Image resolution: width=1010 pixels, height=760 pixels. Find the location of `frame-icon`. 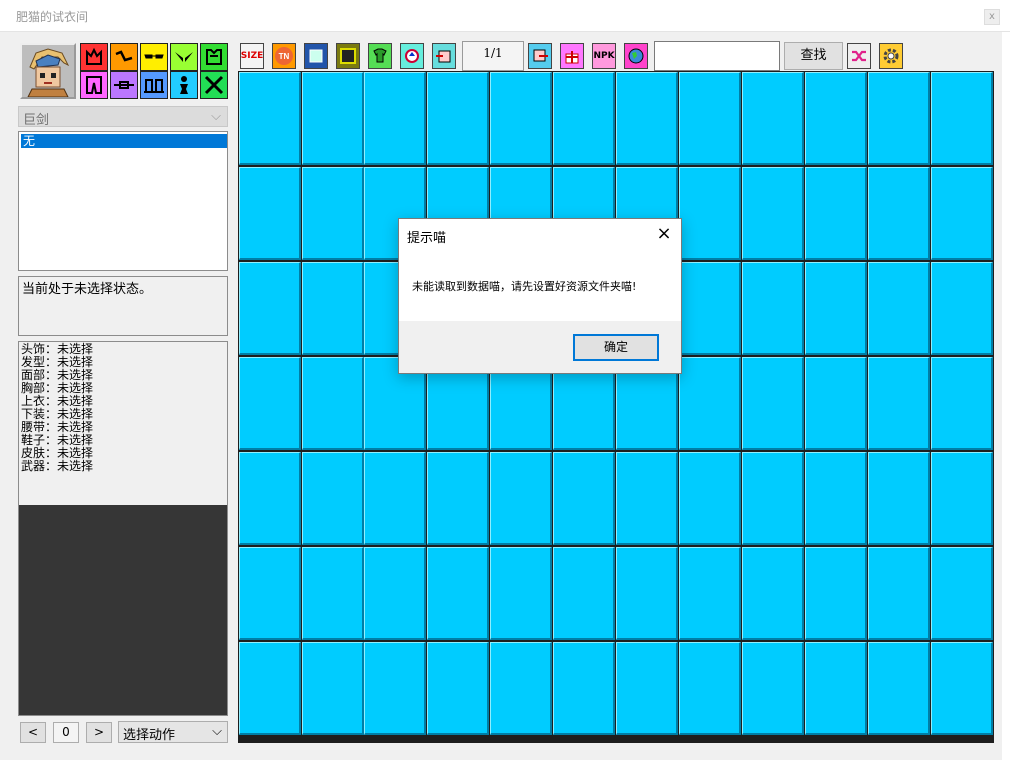

frame-icon is located at coordinates (316, 56).